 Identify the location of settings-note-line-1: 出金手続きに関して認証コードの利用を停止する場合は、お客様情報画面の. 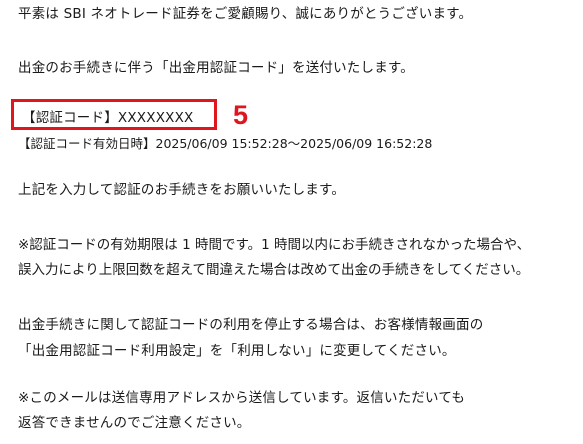
(251, 325).